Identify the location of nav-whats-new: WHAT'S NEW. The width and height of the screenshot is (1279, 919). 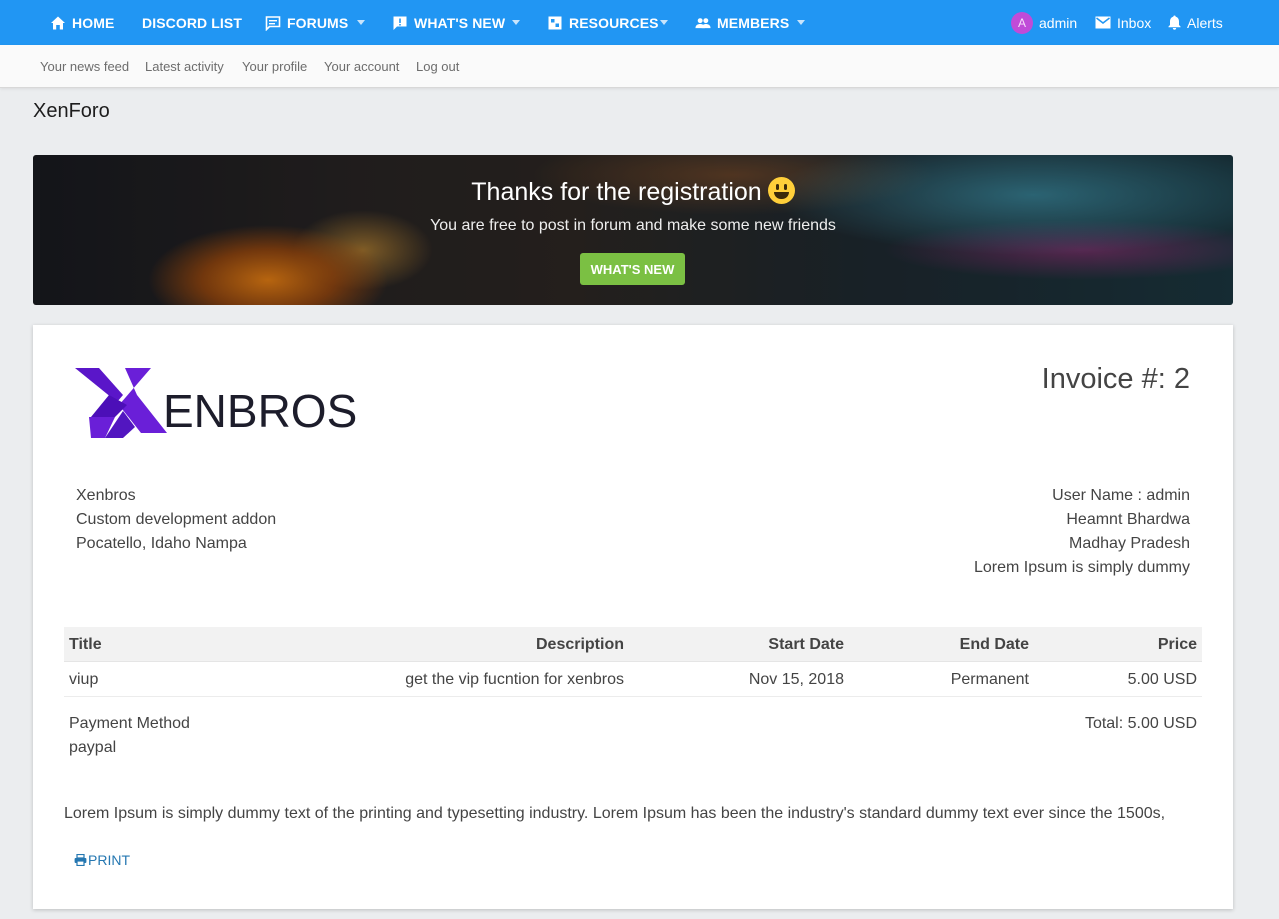
(448, 22).